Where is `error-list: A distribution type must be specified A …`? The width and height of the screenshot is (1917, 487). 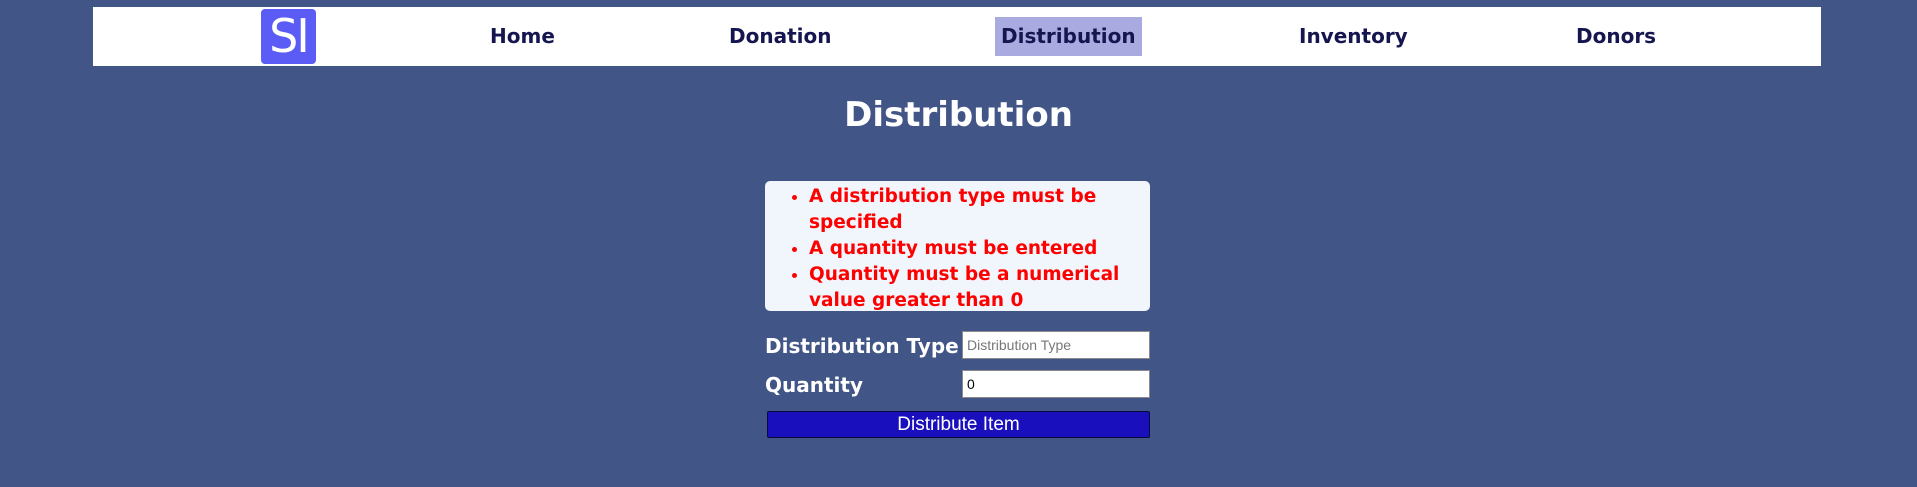
error-list: A distribution type must be specified A … is located at coordinates (953, 249).